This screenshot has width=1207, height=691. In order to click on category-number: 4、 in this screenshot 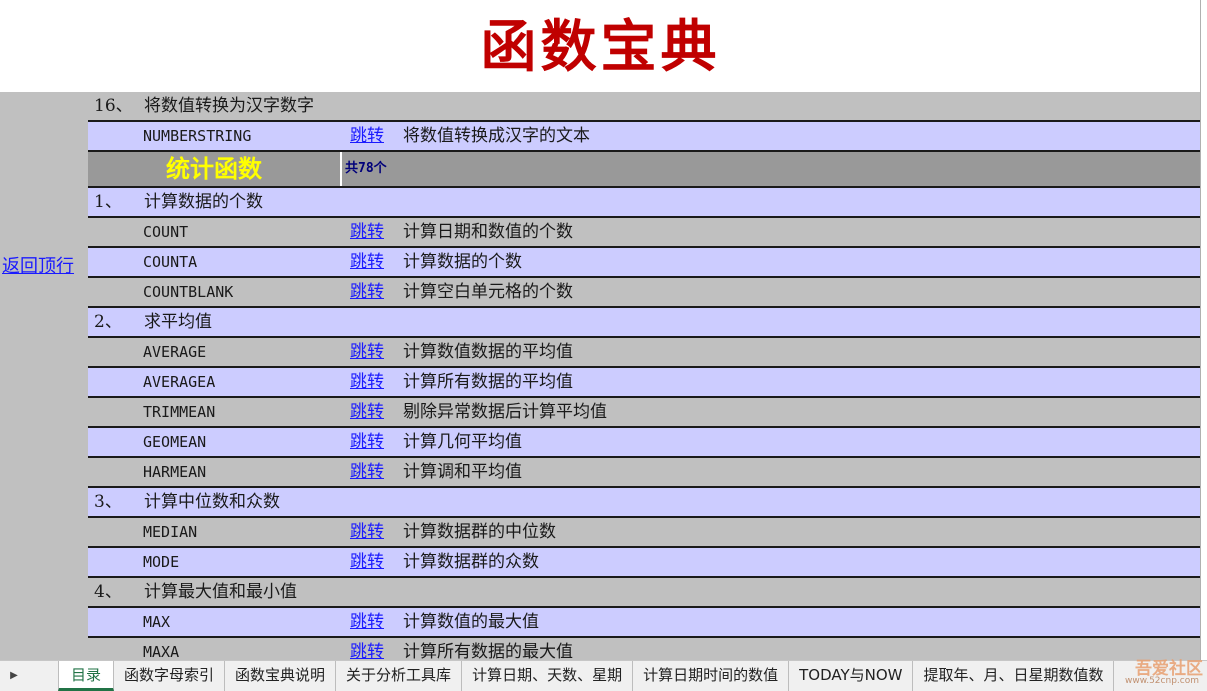, I will do `click(108, 592)`.